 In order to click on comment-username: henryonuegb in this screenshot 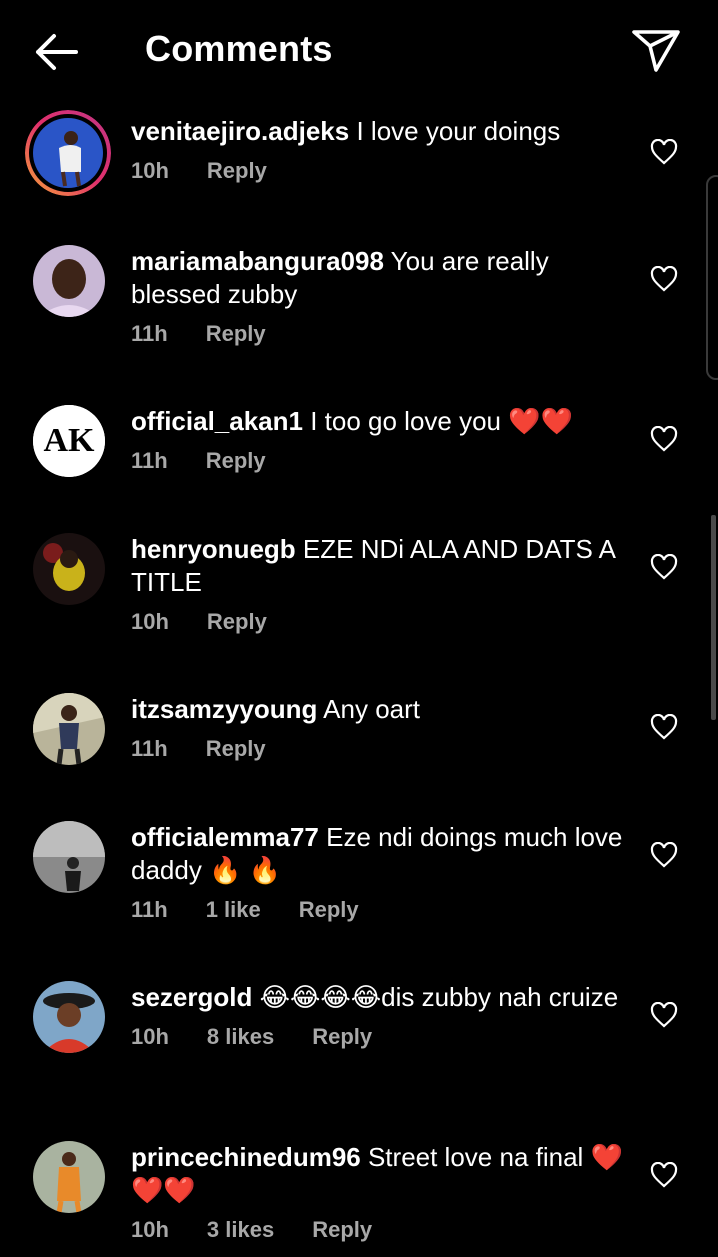, I will do `click(213, 549)`.